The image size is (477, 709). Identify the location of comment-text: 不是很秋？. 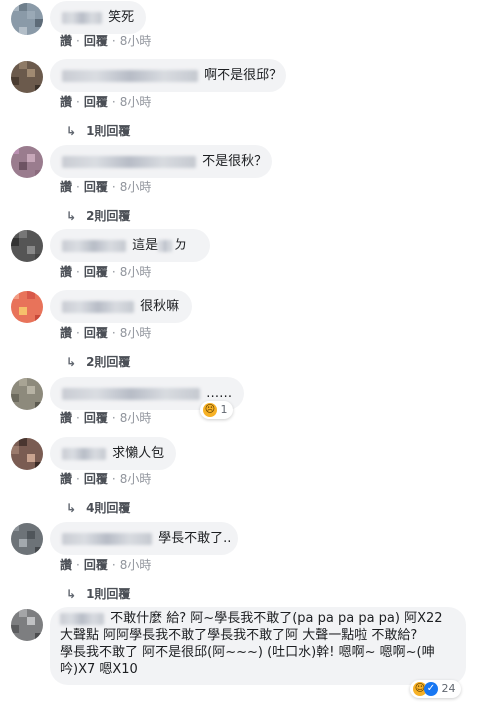
(235, 161).